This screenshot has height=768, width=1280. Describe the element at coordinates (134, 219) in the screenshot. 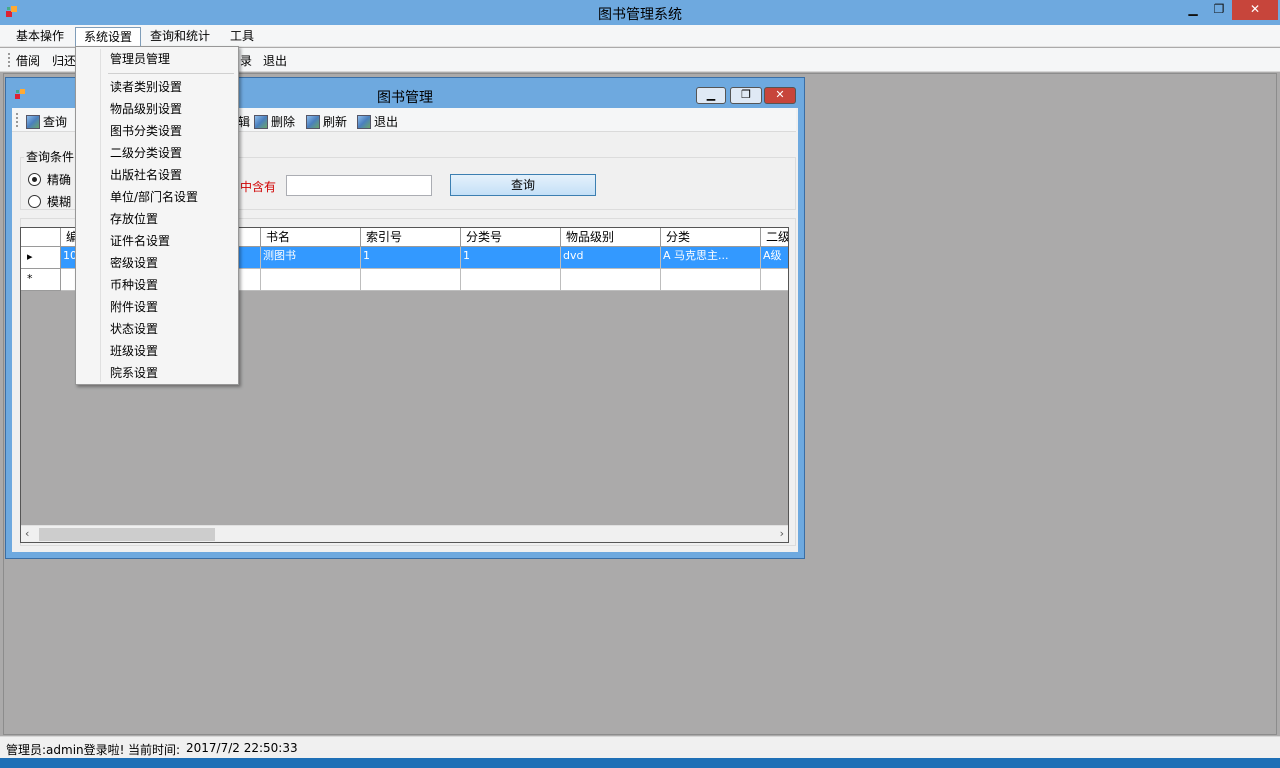

I see `menu-item-location: 存放位置` at that location.